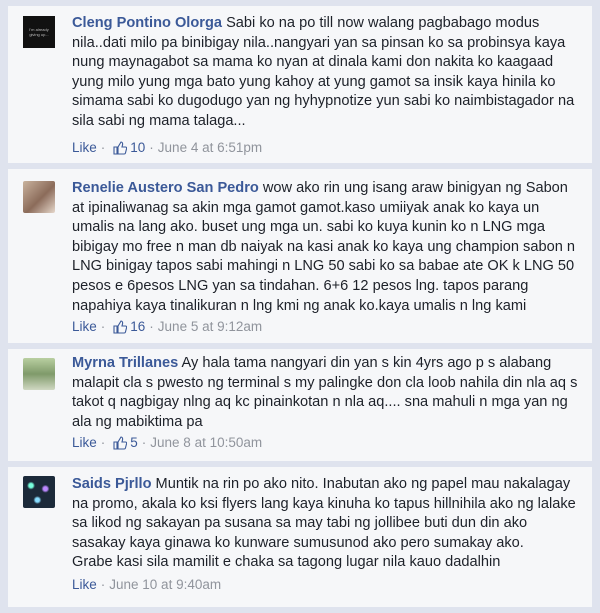  I want to click on comment-time: June 10 at 9:40am, so click(165, 584).